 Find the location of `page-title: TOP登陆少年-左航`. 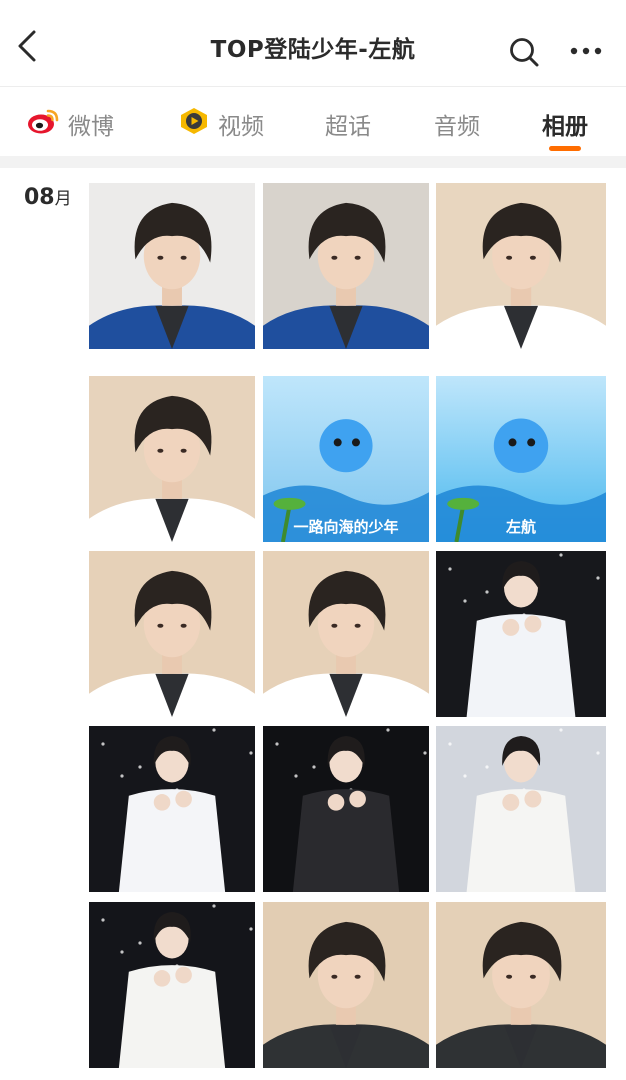

page-title: TOP登陆少年-左航 is located at coordinates (313, 50).